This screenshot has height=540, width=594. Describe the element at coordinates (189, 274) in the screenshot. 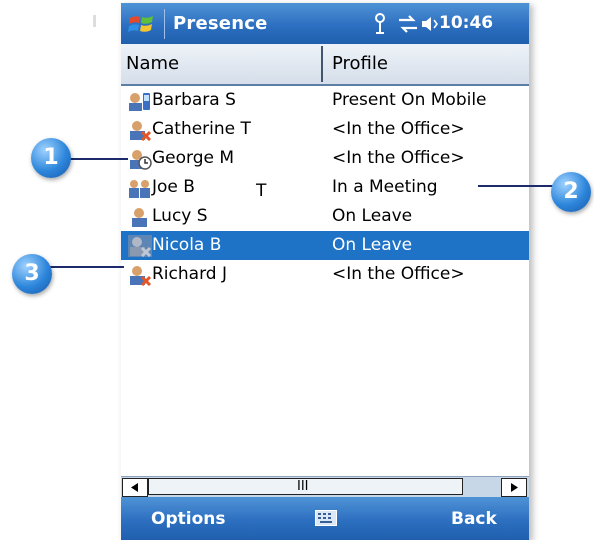

I see `contact-name: Richard J` at that location.